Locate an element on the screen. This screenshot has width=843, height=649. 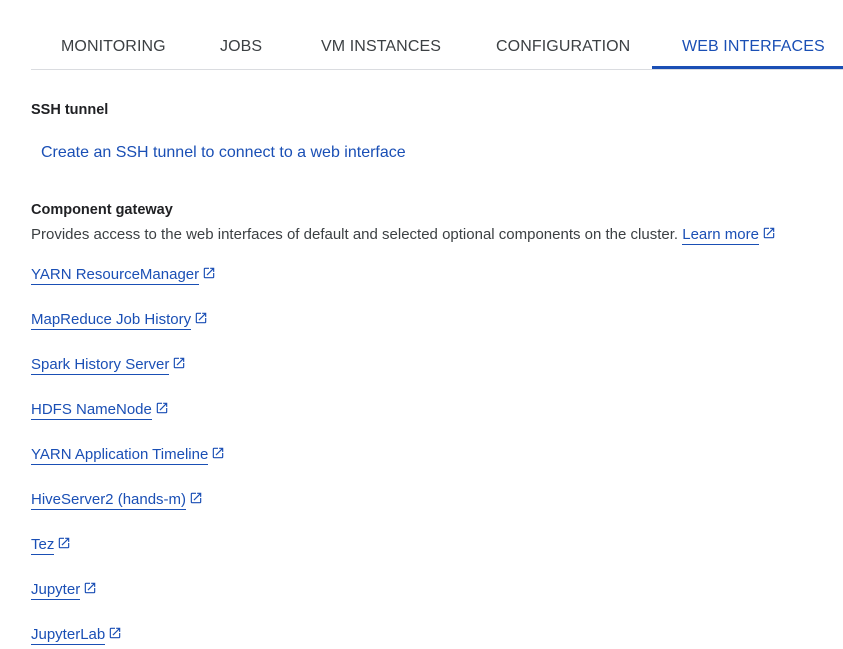
tab-configuration: CONFIGURATION is located at coordinates (563, 46).